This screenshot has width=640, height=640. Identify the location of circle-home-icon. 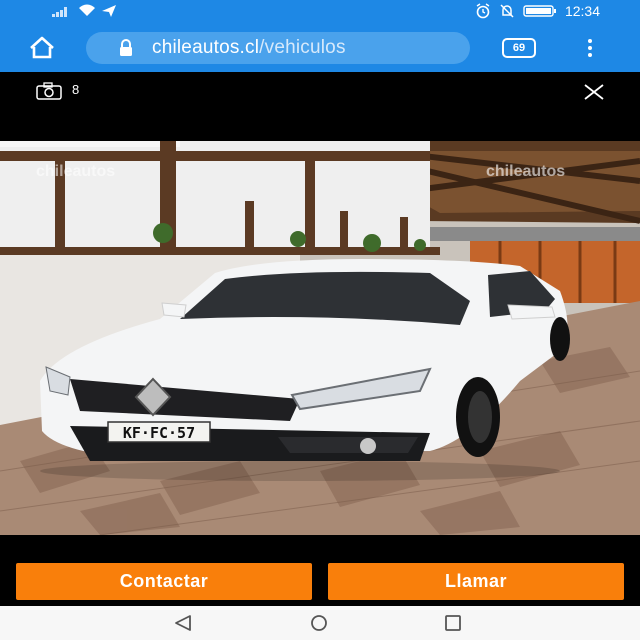
(319, 623).